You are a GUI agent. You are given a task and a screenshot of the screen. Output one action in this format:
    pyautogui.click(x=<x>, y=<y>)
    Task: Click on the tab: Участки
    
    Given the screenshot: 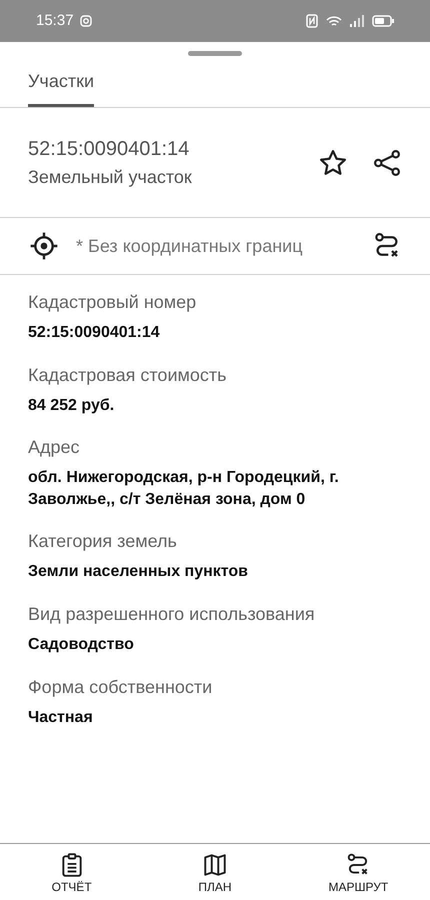 What is the action you would take?
    pyautogui.click(x=61, y=83)
    